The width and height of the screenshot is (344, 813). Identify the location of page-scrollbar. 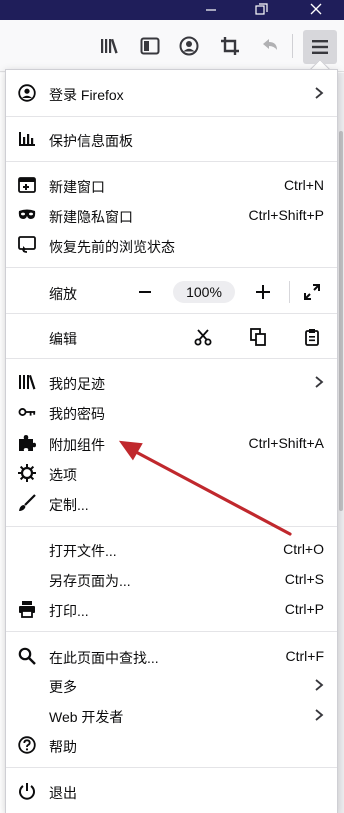
(341, 443).